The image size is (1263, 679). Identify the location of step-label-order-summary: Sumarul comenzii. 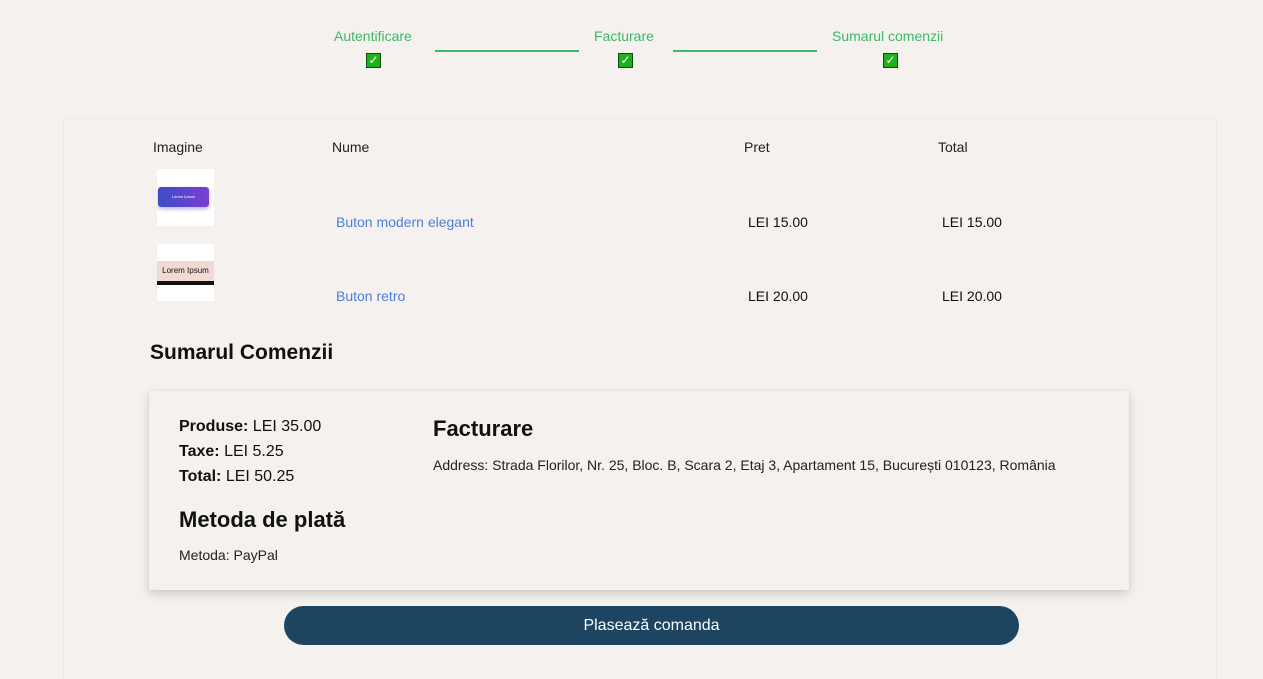
(888, 36).